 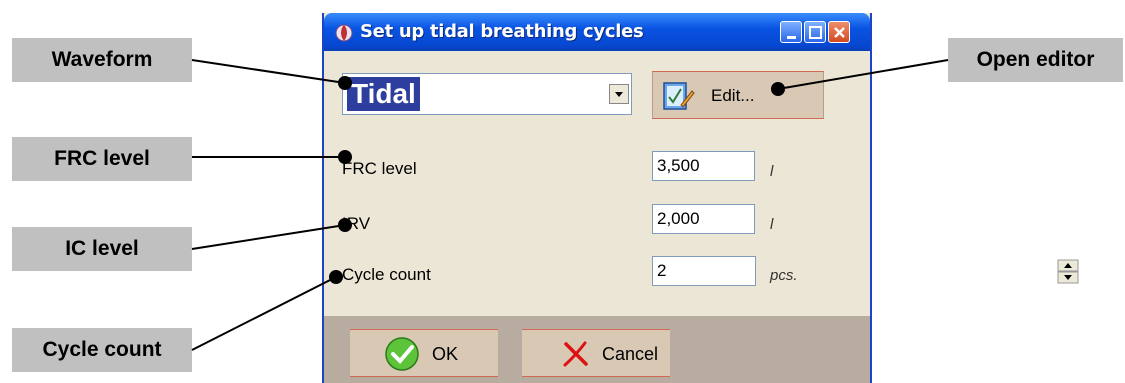 What do you see at coordinates (264, 313) in the screenshot?
I see `leader-line-cycle-count` at bounding box center [264, 313].